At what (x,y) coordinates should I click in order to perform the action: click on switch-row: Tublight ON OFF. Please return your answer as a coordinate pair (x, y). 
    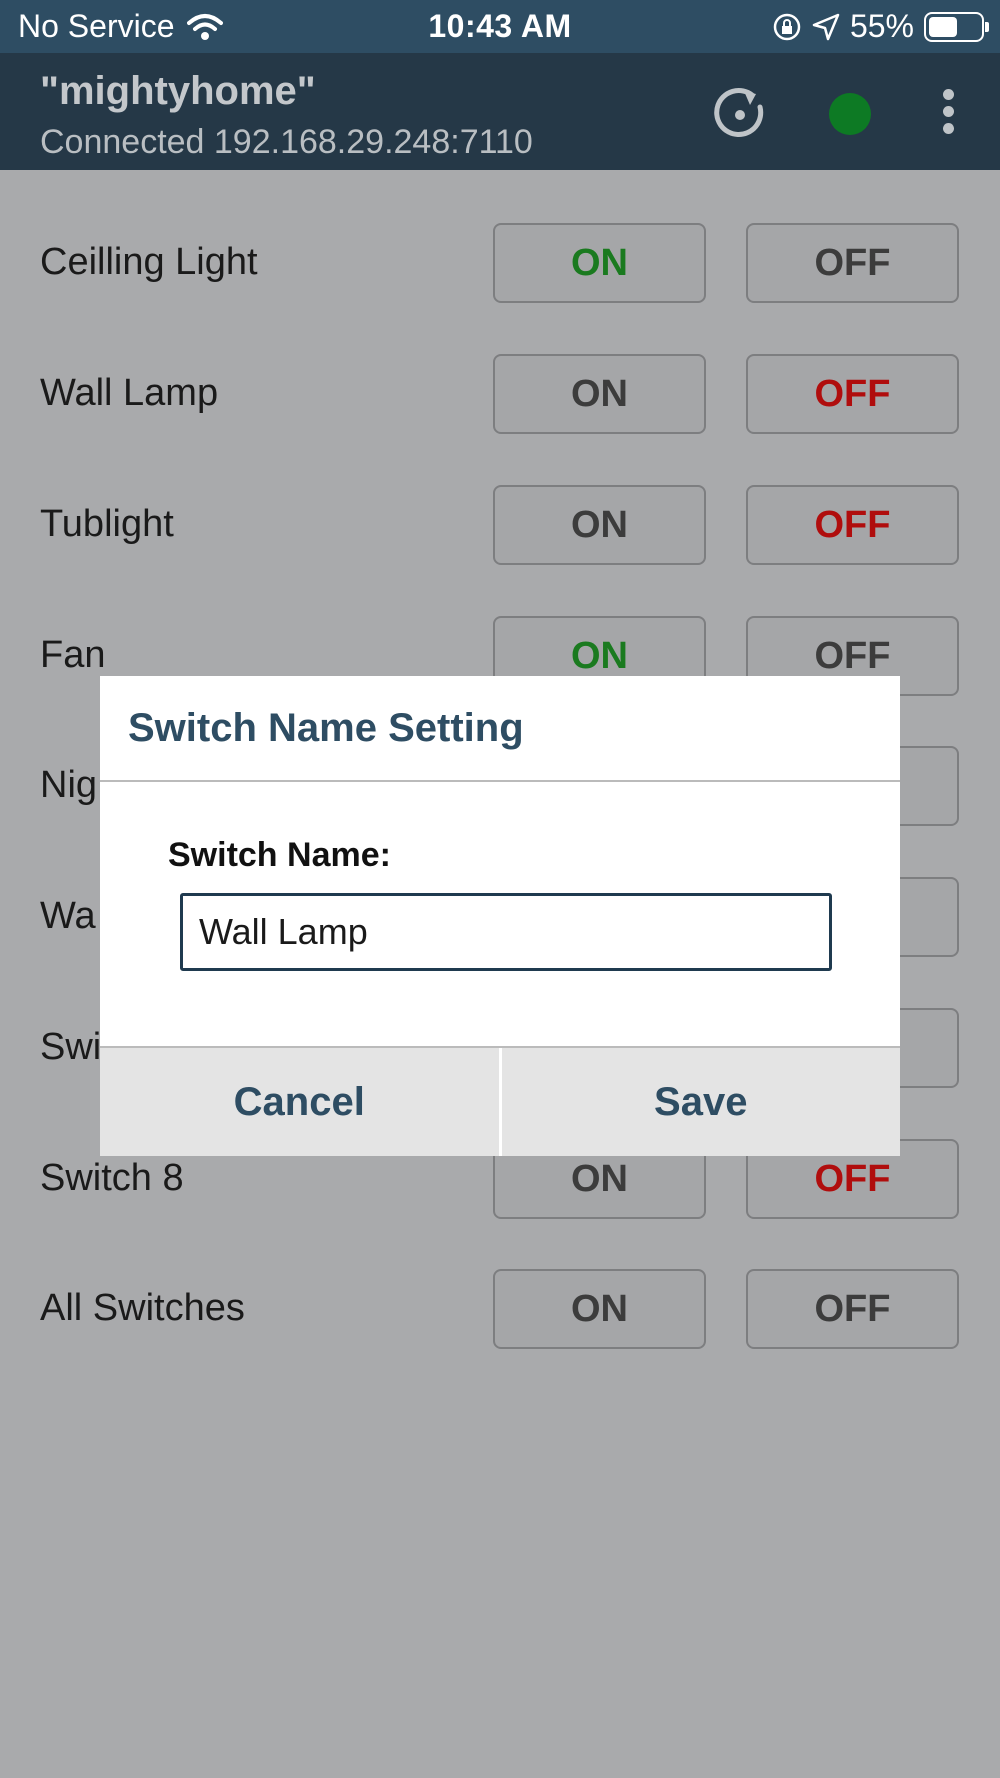
    Looking at the image, I should click on (500, 525).